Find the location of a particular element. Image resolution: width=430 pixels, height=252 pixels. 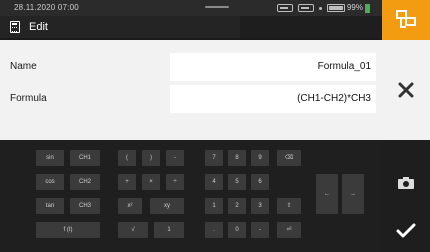

key-6: 6 is located at coordinates (260, 182).